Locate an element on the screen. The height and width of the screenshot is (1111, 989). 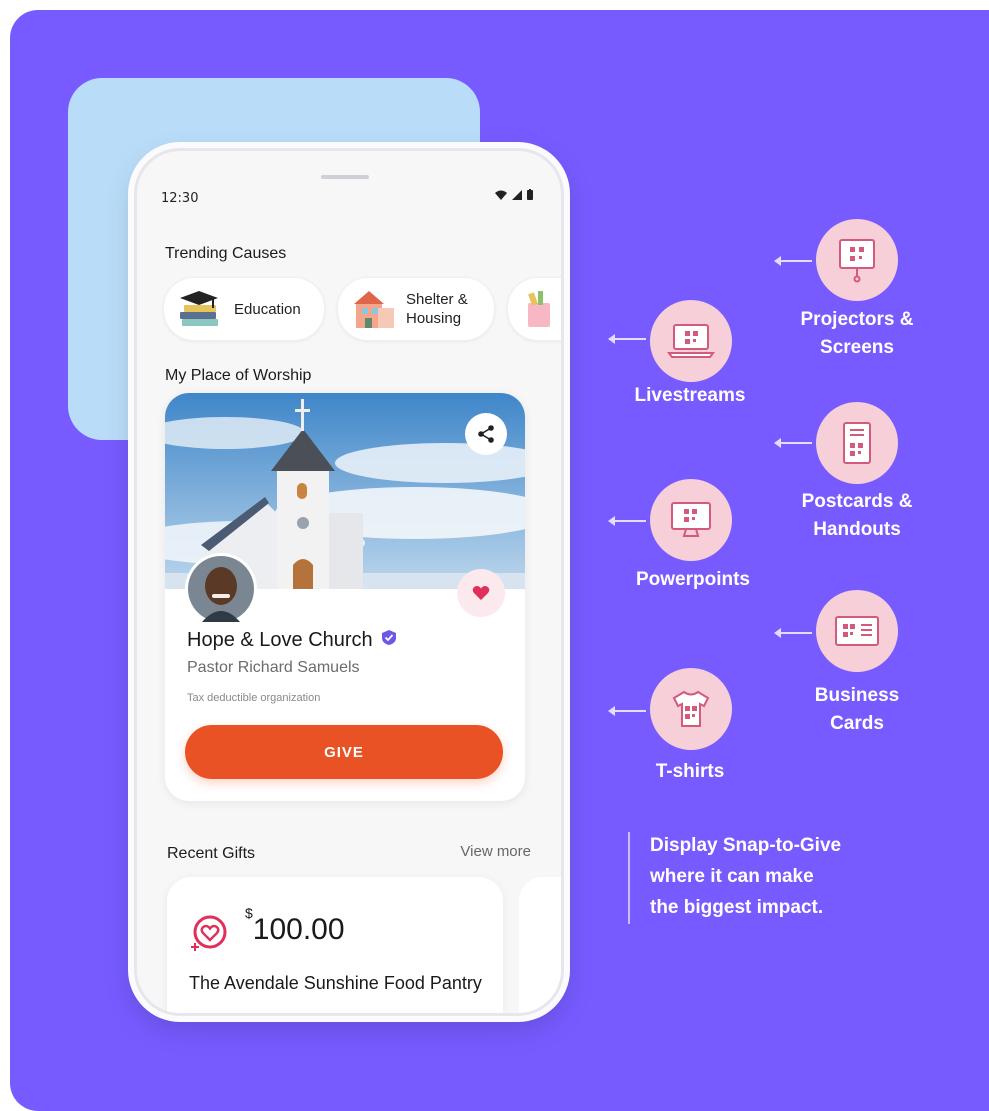
church-name-row: Hope & Love Church is located at coordinates (292, 640).